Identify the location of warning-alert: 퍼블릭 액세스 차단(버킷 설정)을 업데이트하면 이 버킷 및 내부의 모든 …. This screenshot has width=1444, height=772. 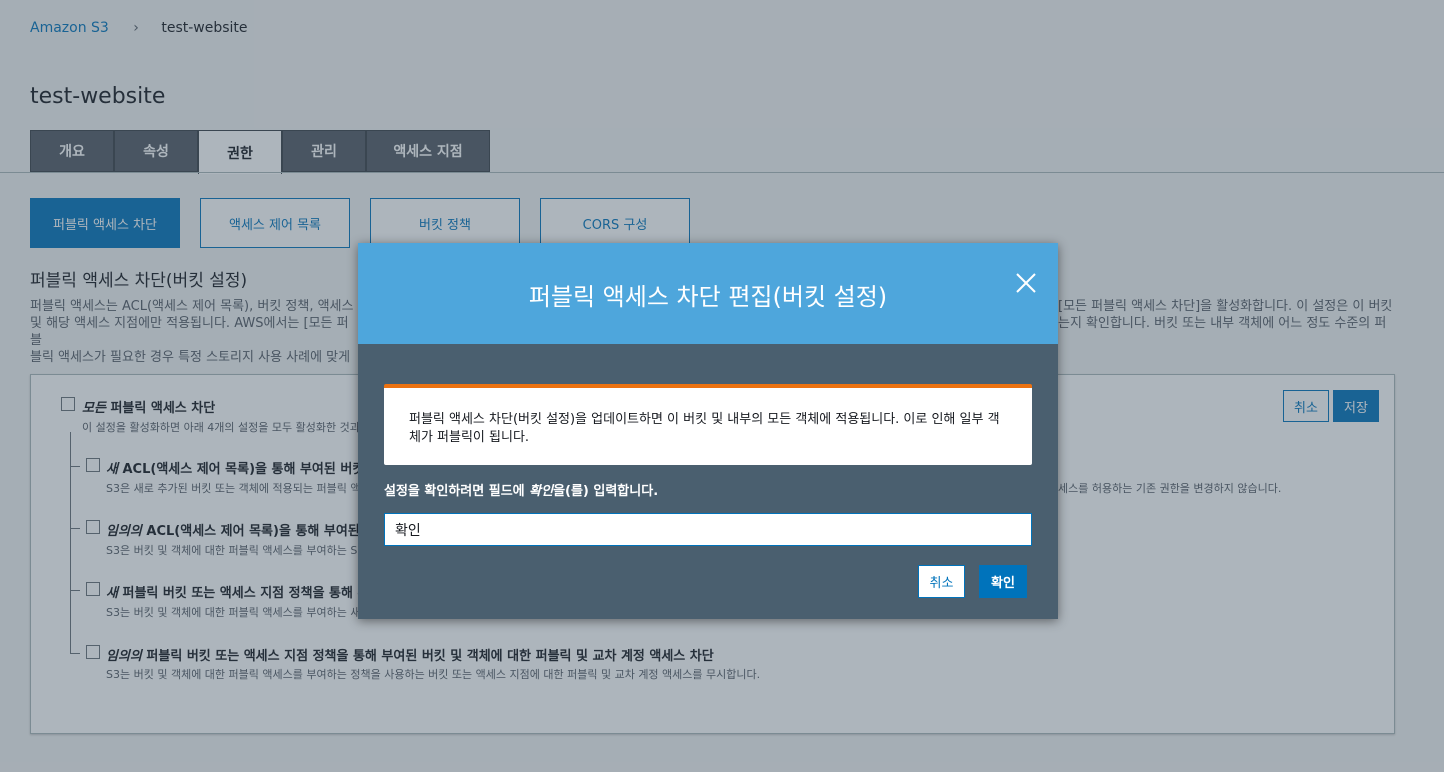
(708, 424).